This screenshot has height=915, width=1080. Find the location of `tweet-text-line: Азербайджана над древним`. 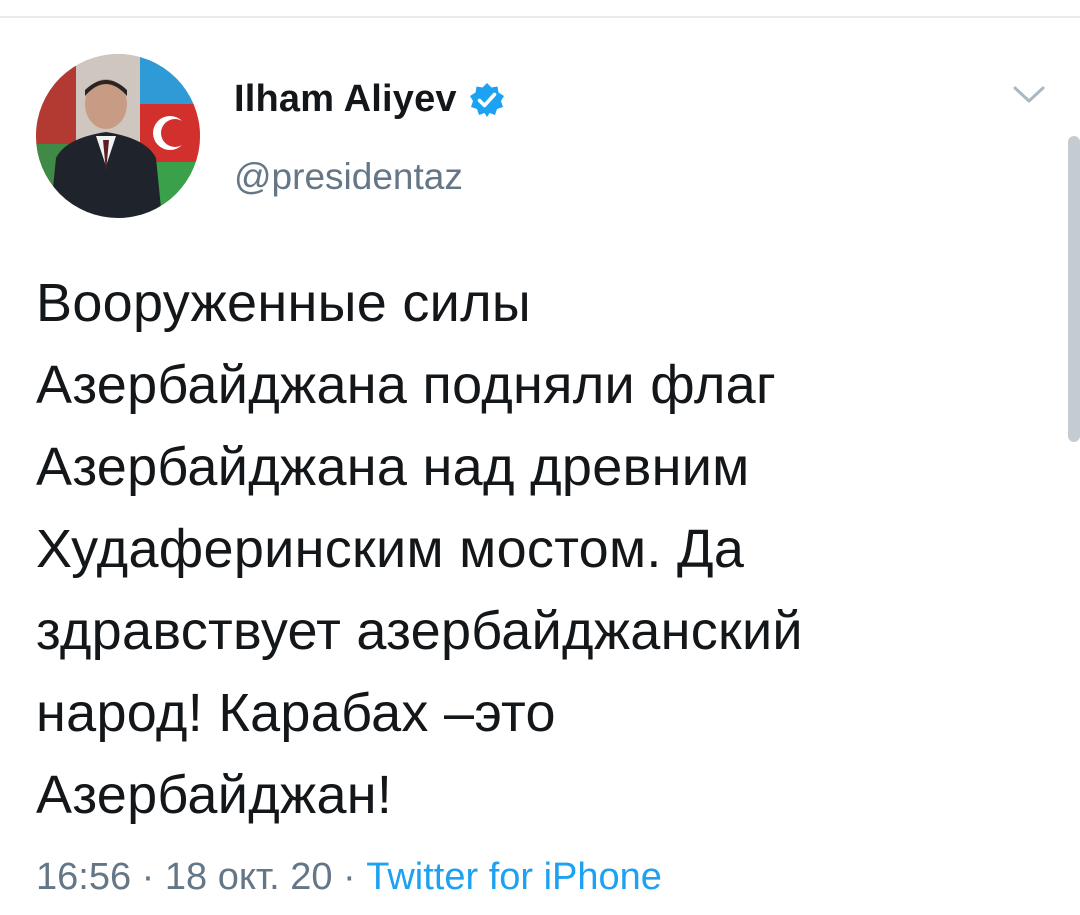

tweet-text-line: Азербайджана над древним is located at coordinates (393, 467).